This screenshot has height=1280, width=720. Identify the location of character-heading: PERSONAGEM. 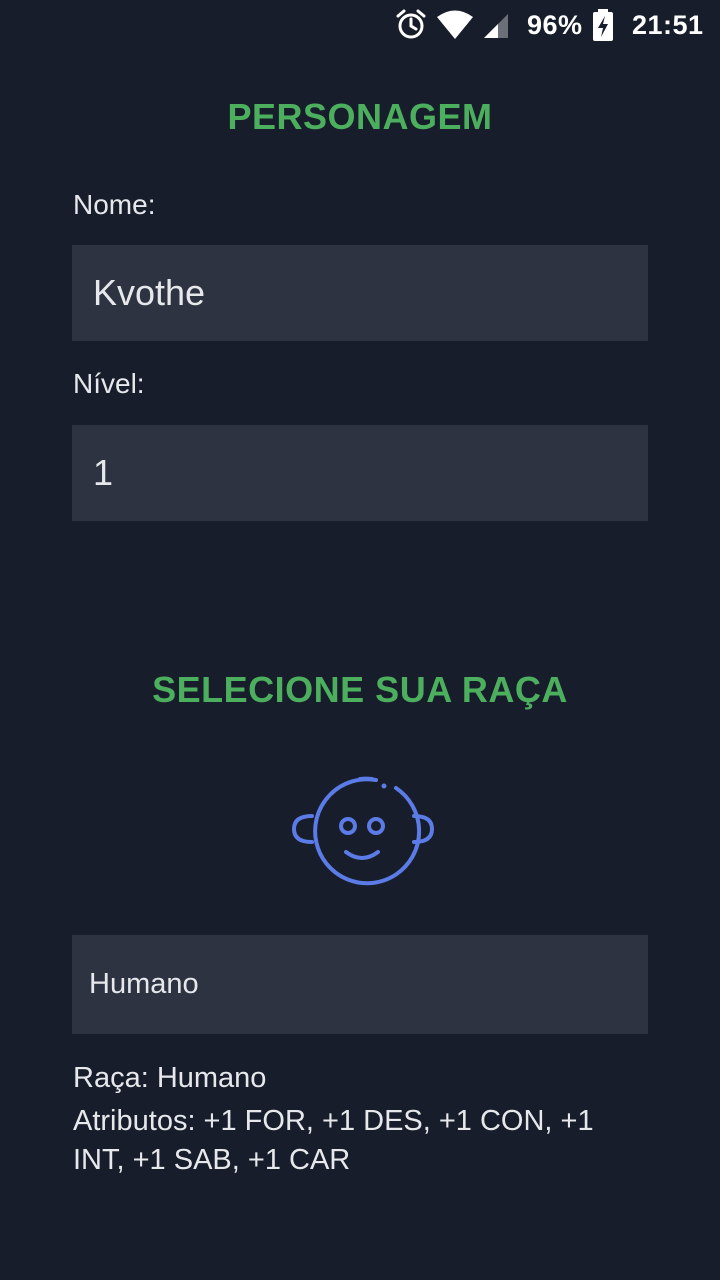
(360, 116).